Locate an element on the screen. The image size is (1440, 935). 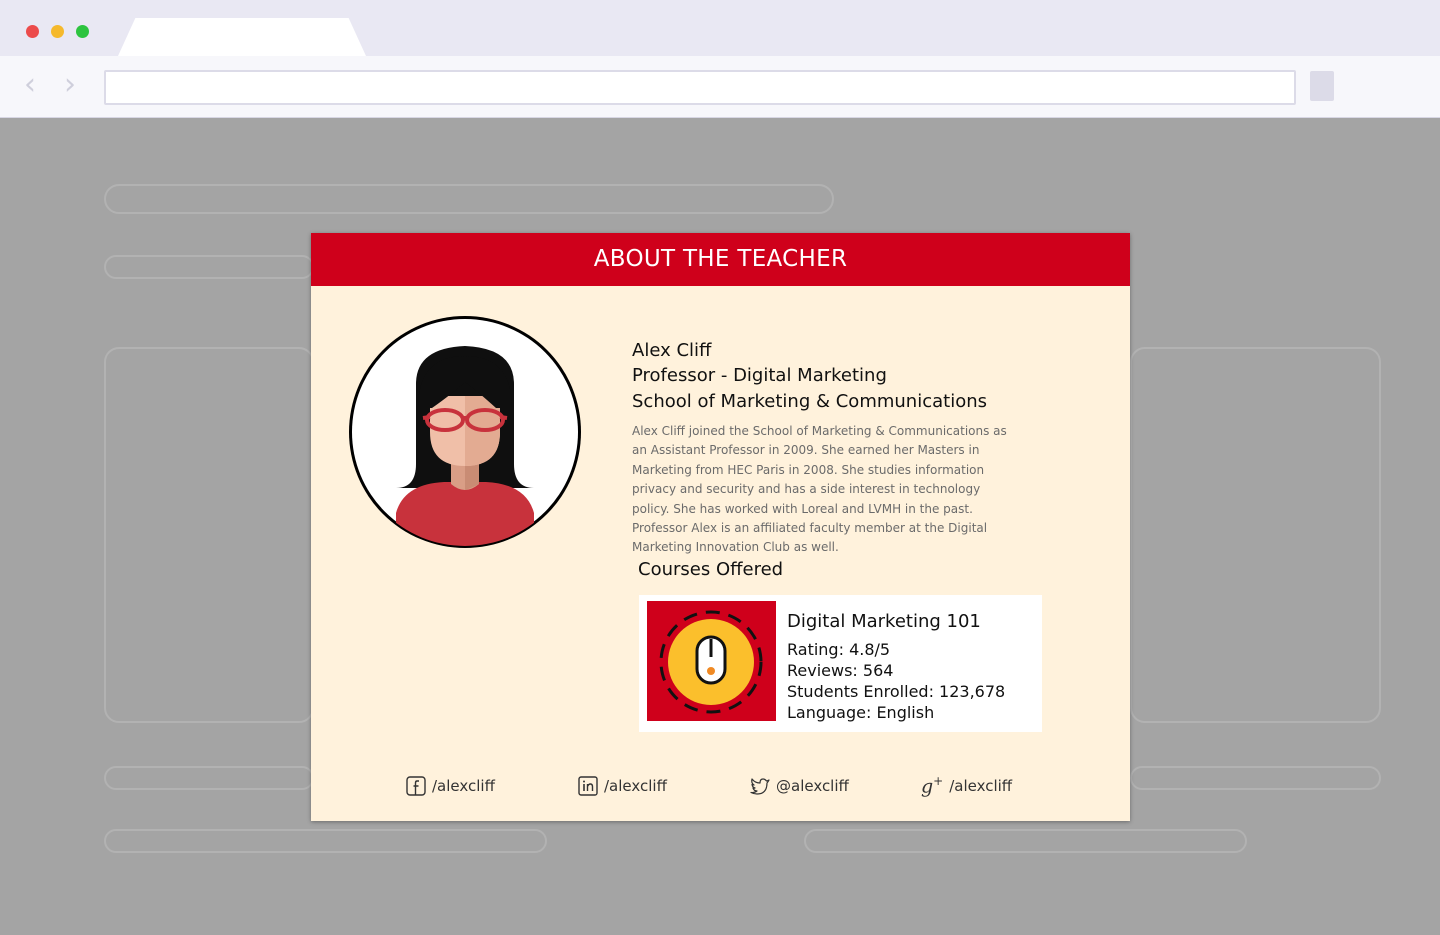
browser-tab is located at coordinates (242, 37).